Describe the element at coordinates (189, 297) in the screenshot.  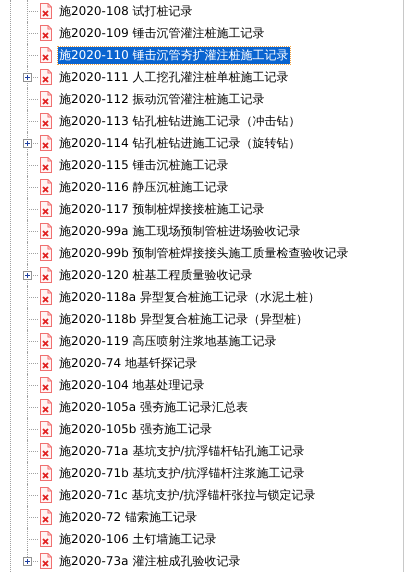
I see `tree-item: 施2020-118a 异型复合桩施工记录（水泥土桩）` at that location.